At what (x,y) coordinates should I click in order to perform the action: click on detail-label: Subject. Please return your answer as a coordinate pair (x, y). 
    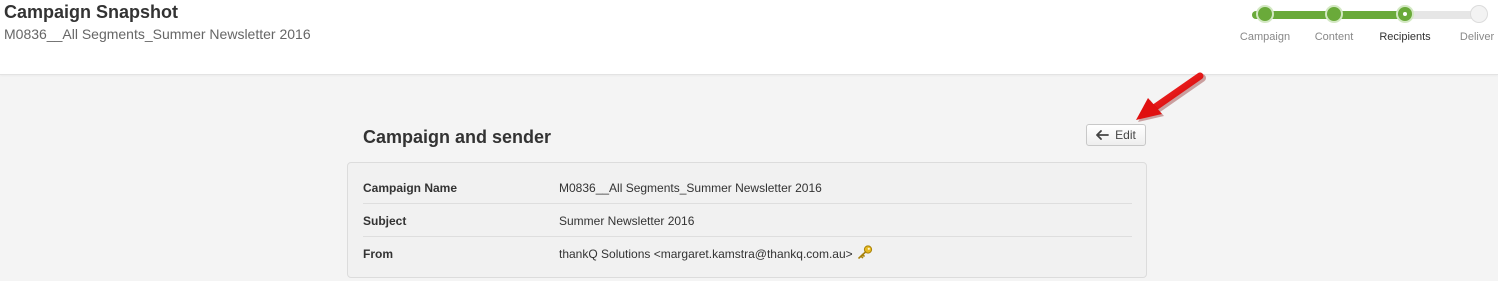
    Looking at the image, I should click on (385, 220).